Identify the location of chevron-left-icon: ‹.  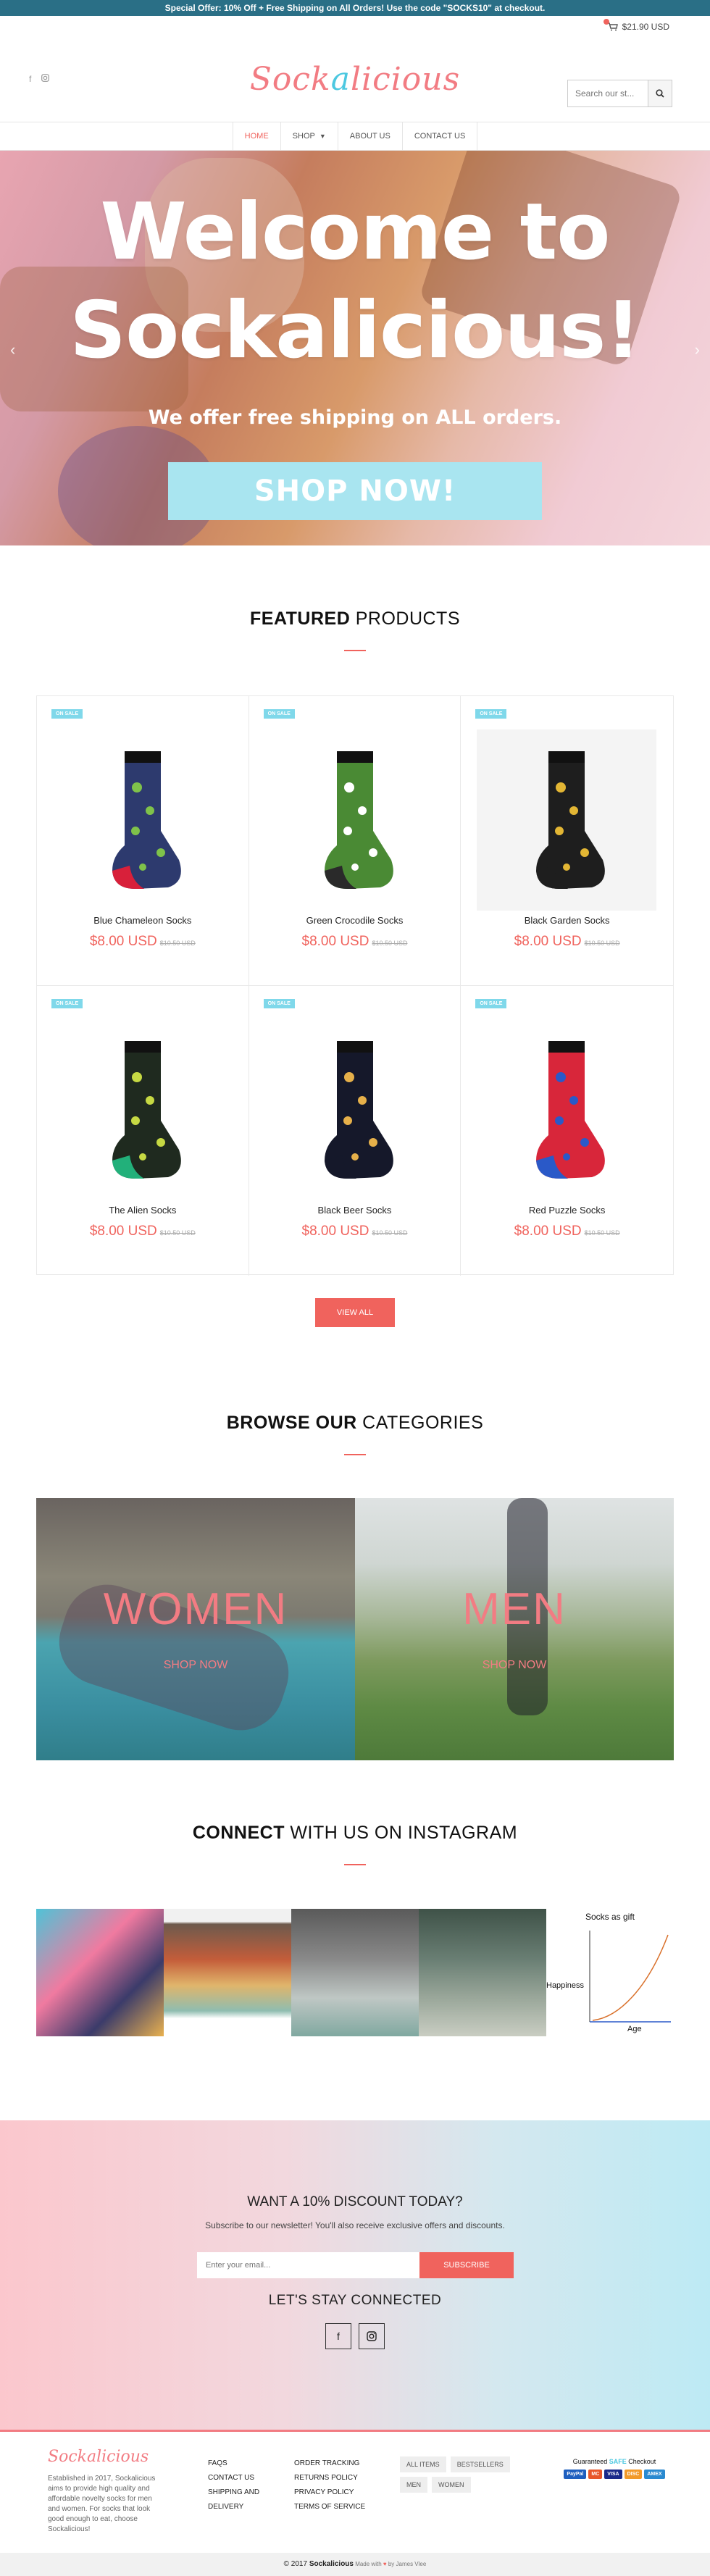
(12, 349).